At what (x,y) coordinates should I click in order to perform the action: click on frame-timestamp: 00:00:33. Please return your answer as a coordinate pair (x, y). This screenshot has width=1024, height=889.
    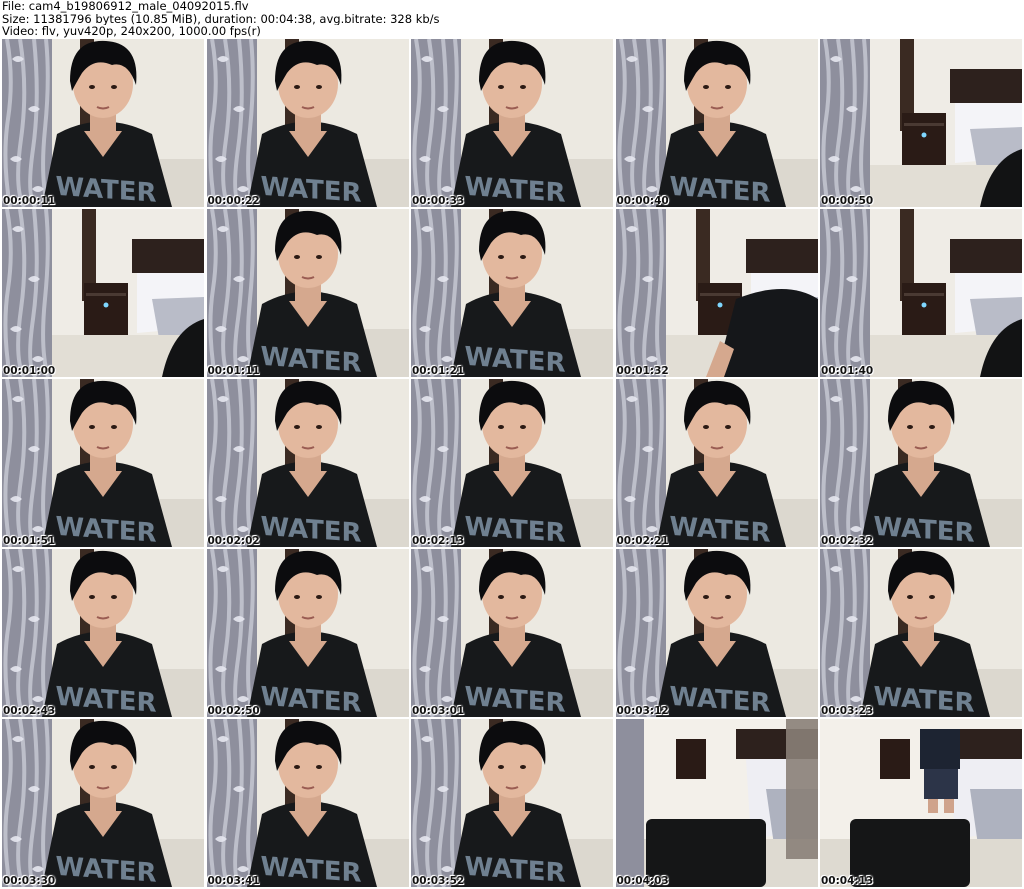
    Looking at the image, I should click on (438, 201).